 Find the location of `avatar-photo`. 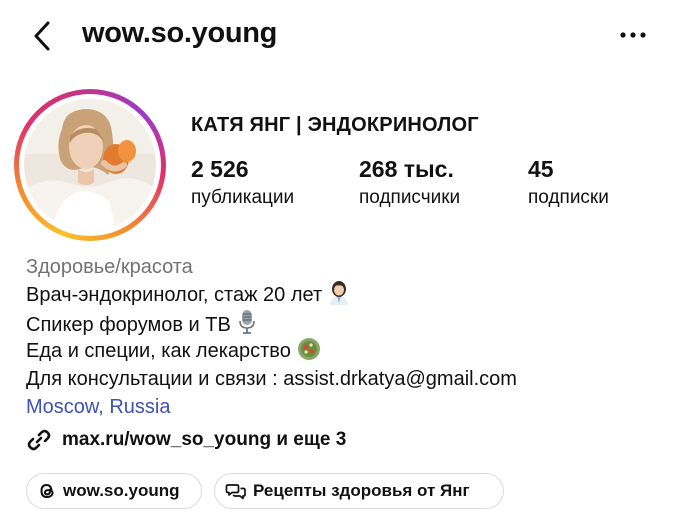

avatar-photo is located at coordinates (90, 165).